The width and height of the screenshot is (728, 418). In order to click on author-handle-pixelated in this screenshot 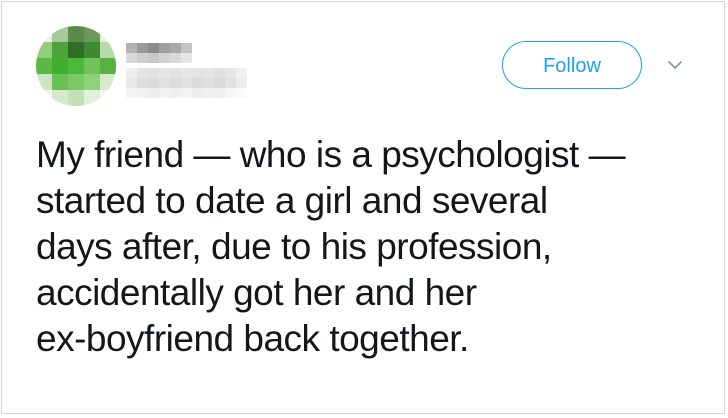, I will do `click(186, 83)`.